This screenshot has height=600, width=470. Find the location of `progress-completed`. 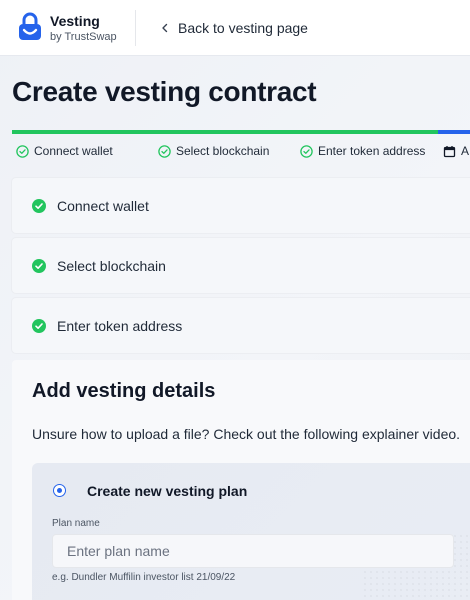

progress-completed is located at coordinates (225, 132).